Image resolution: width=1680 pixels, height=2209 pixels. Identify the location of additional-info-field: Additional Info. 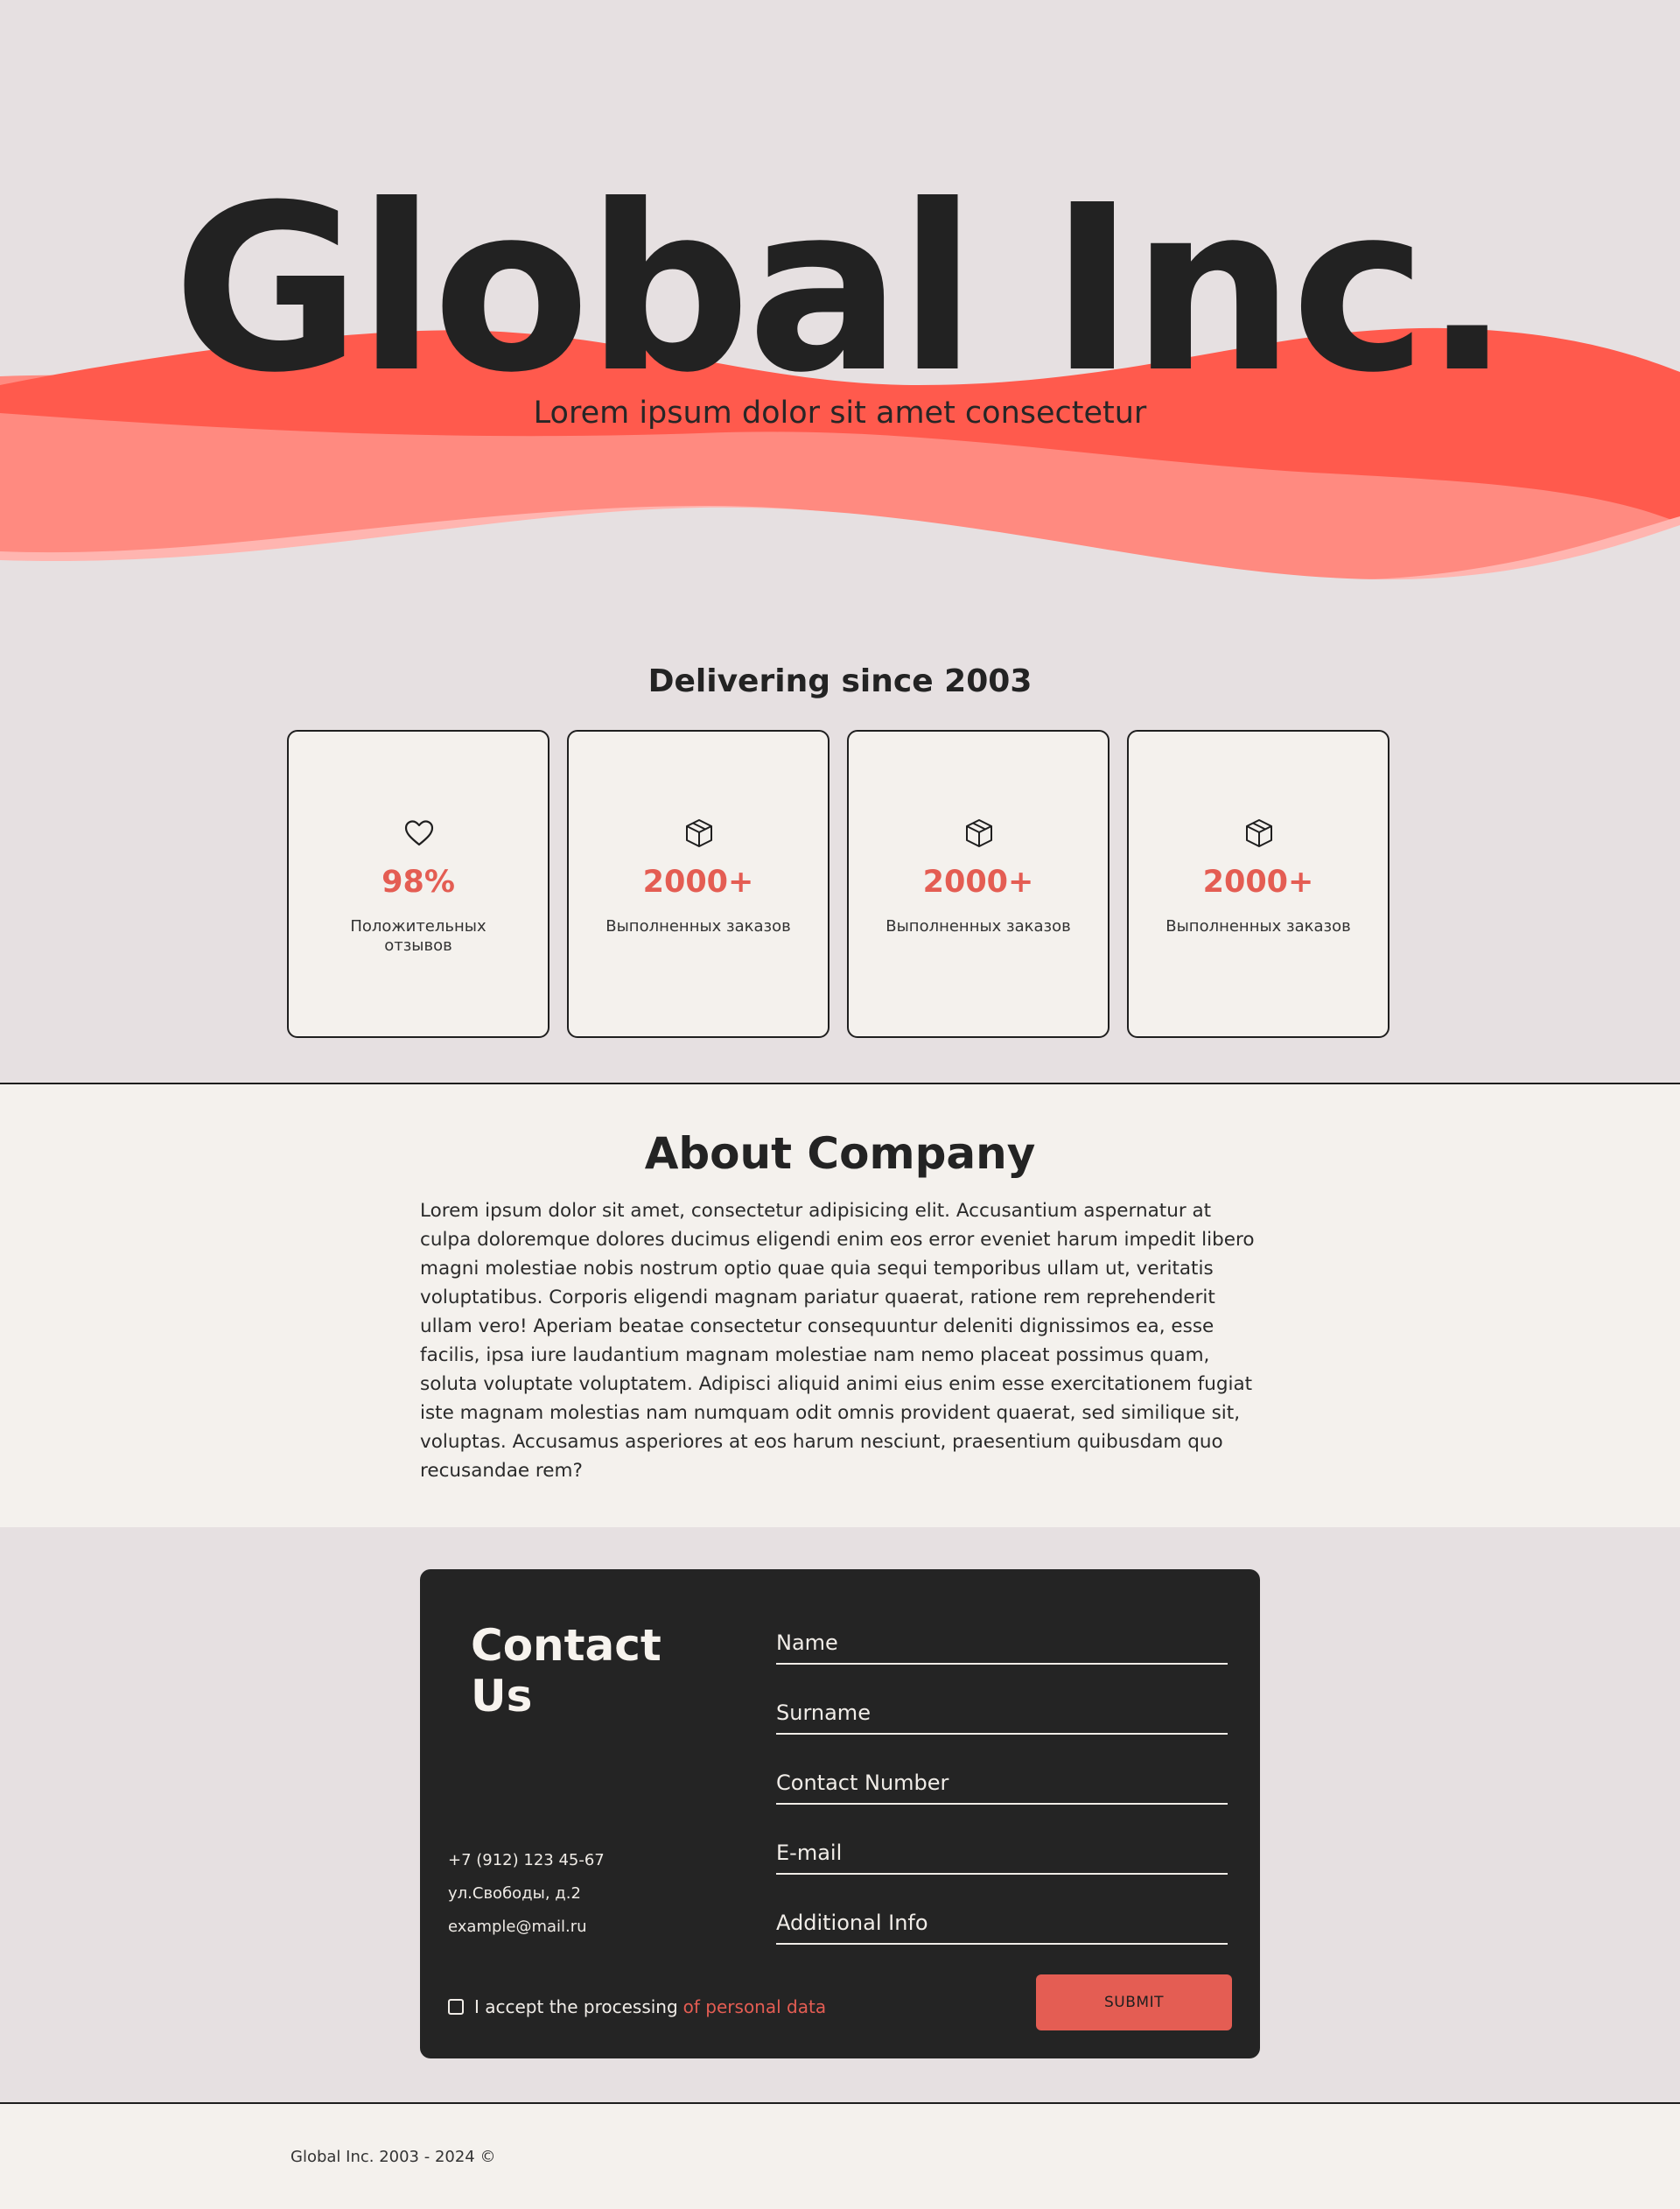
(1002, 1933).